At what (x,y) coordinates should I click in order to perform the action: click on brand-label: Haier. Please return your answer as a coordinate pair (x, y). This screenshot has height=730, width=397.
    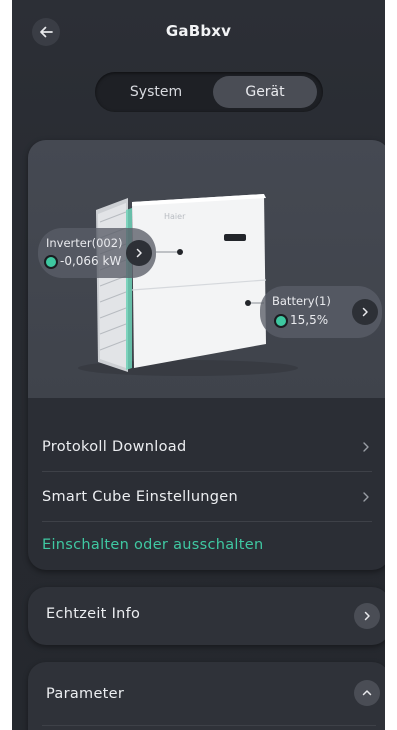
    Looking at the image, I should click on (175, 216).